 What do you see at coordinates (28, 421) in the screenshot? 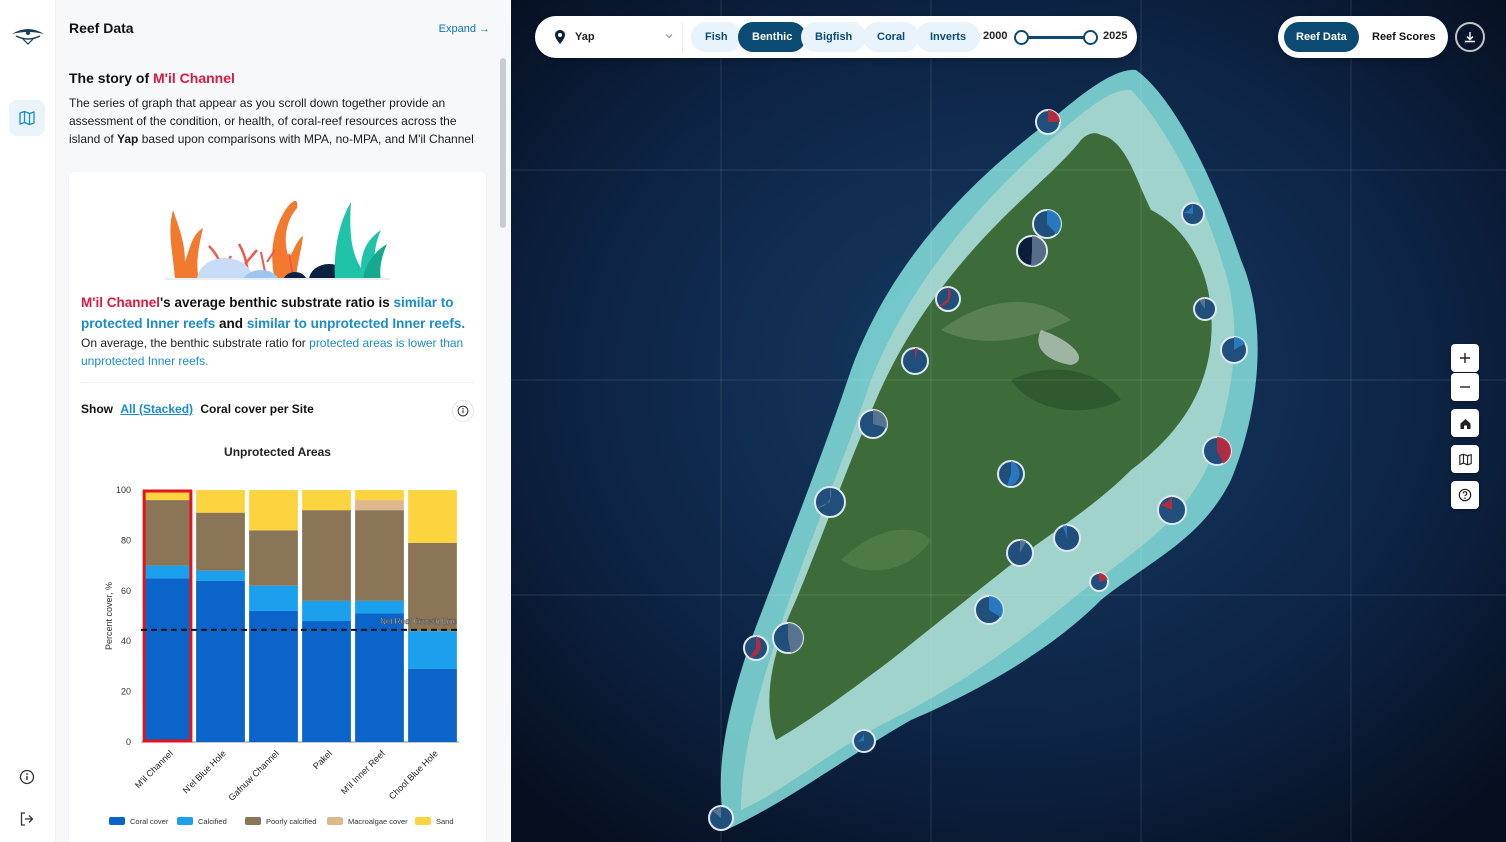
I see `icon-rail` at bounding box center [28, 421].